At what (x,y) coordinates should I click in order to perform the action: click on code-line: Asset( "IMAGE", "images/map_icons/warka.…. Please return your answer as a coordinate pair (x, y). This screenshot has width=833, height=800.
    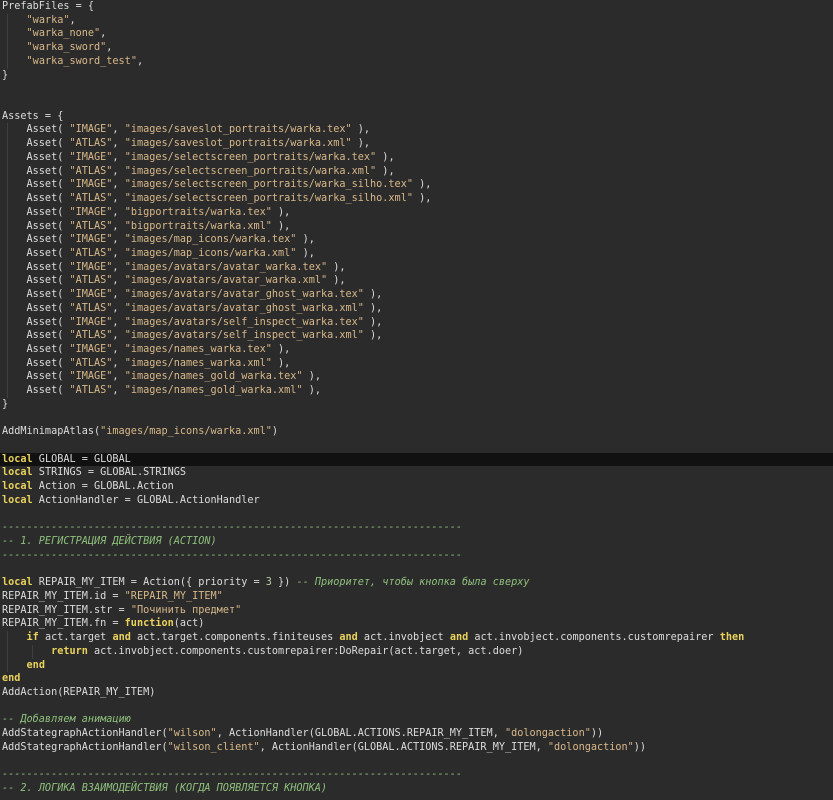
    Looking at the image, I should click on (416, 240).